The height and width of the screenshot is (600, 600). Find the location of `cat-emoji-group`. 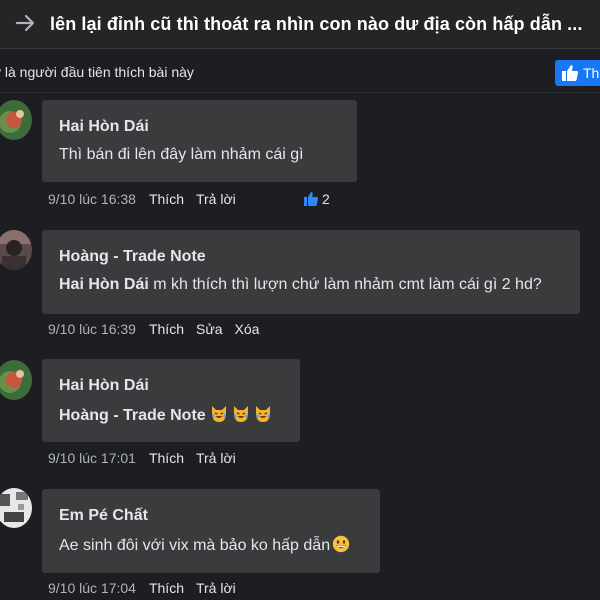

cat-emoji-group is located at coordinates (239, 415).